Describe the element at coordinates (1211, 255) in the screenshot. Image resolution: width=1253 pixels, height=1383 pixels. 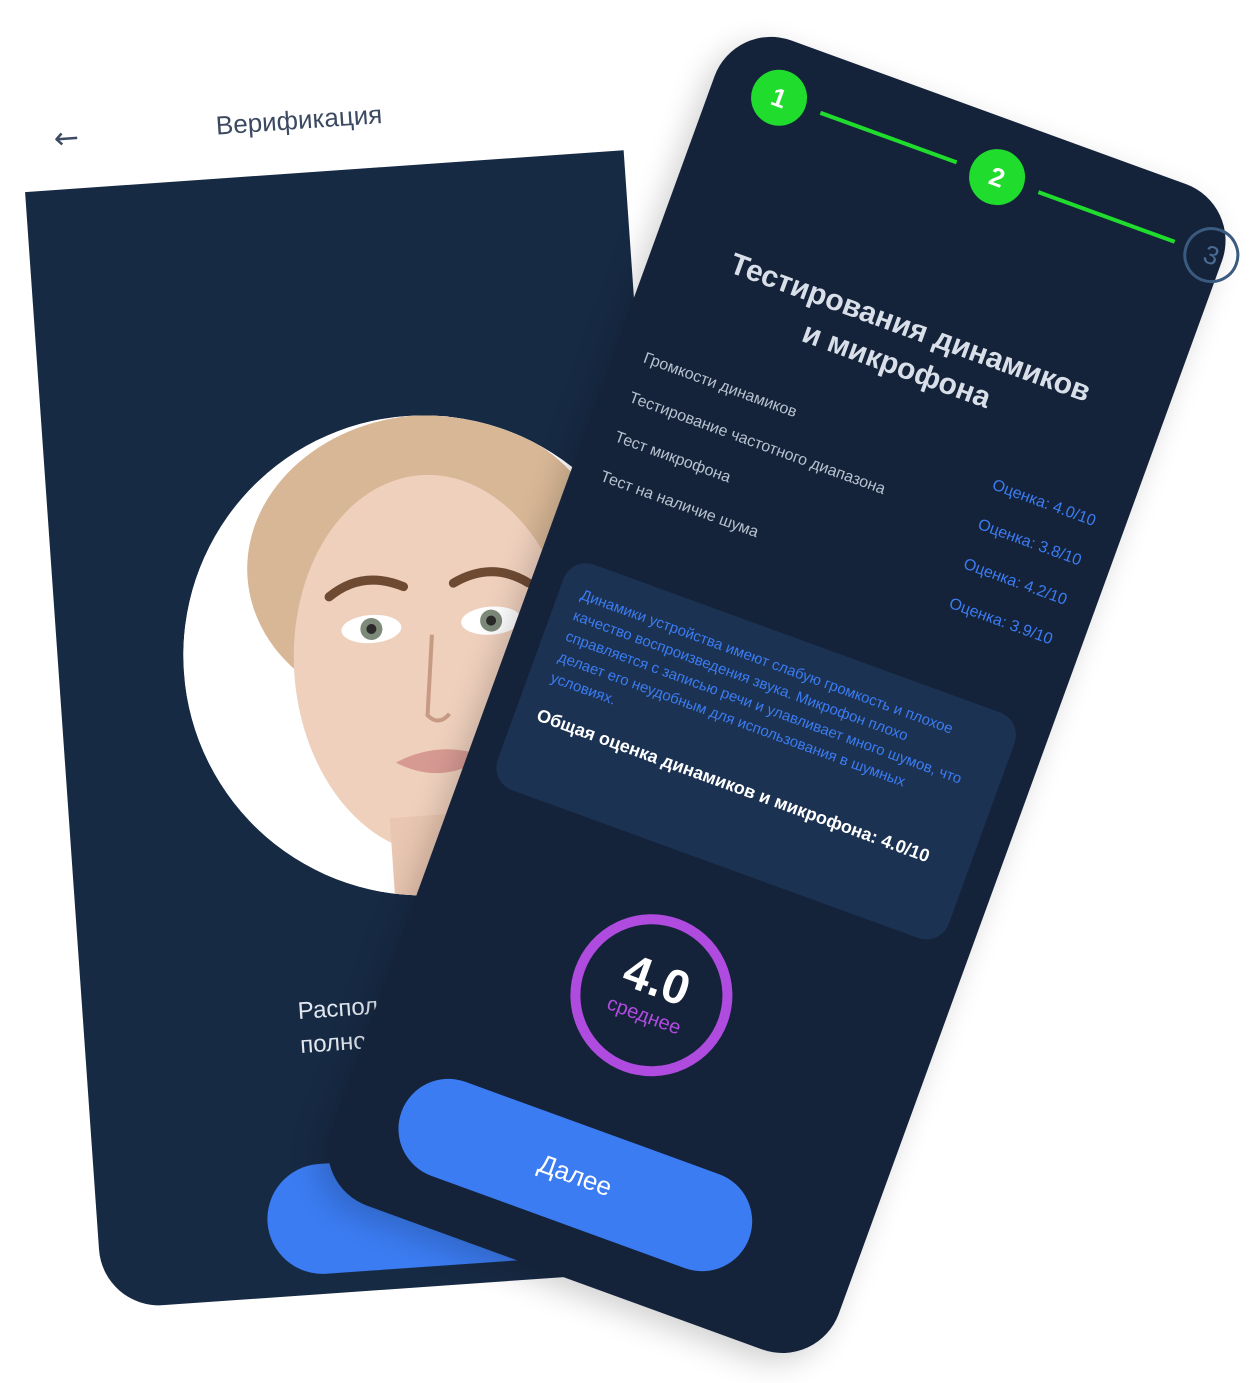
I see `step-3: 3` at that location.